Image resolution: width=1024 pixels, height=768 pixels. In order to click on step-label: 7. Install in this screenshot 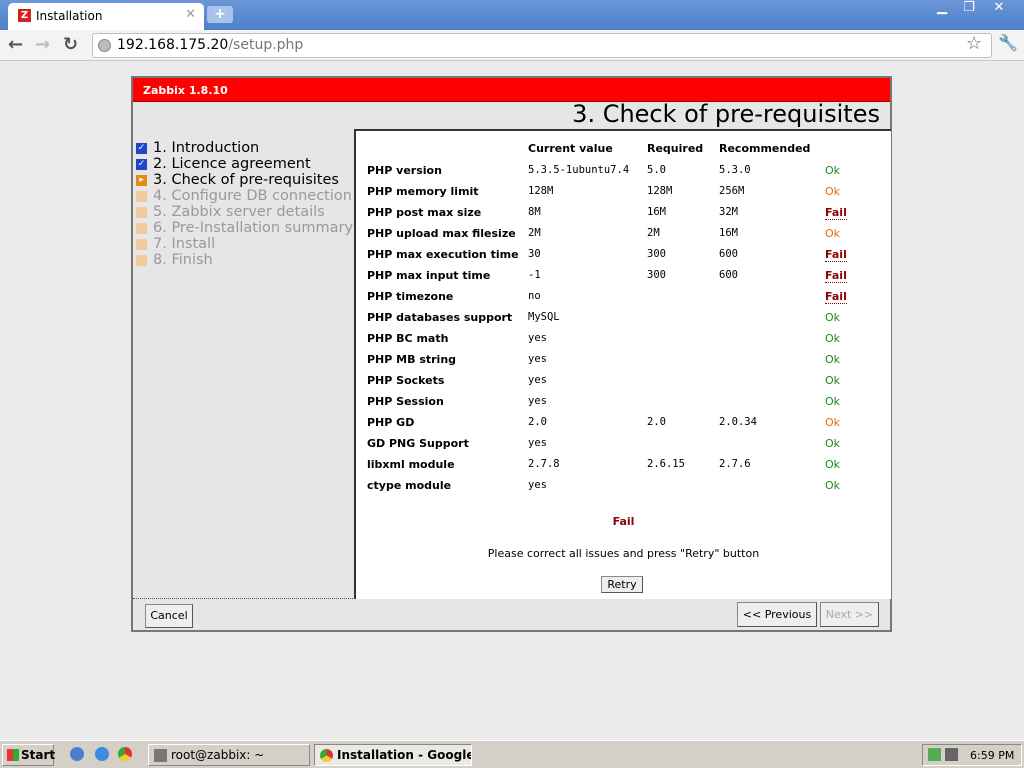, I will do `click(184, 244)`.